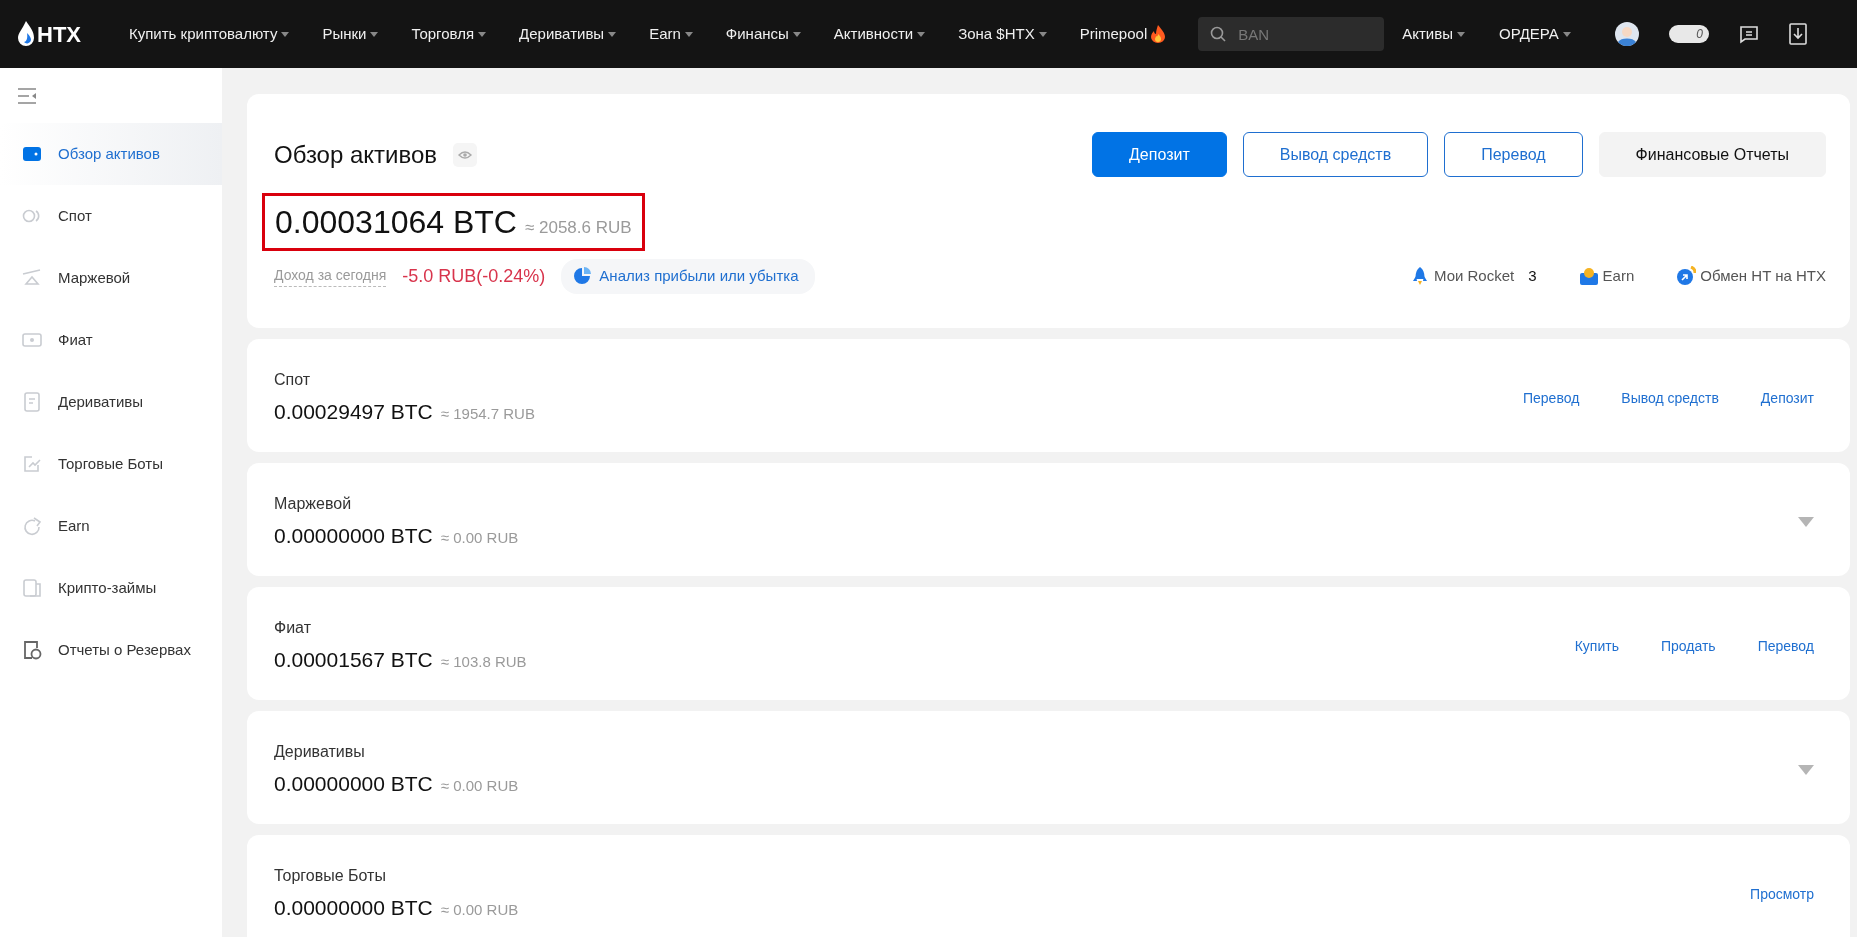 This screenshot has height=937, width=1857. What do you see at coordinates (1122, 34) in the screenshot?
I see `nav-menu-item: Primepool` at bounding box center [1122, 34].